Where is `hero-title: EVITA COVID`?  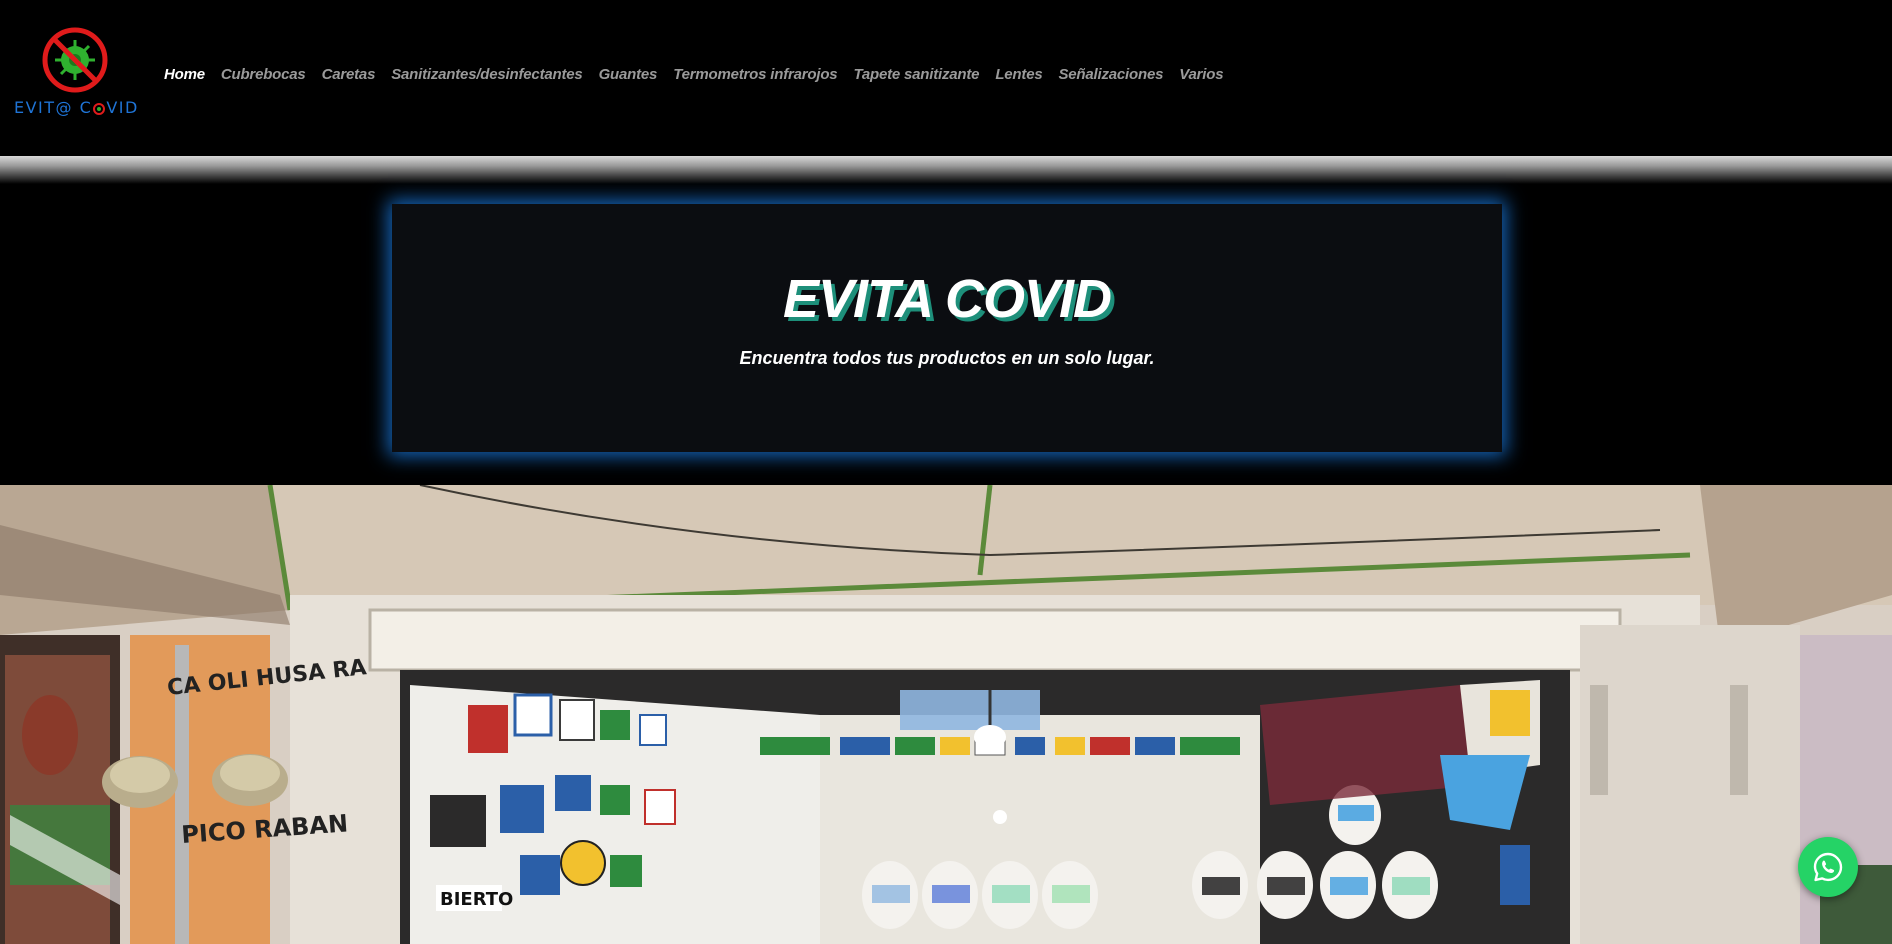
hero-title: EVITA COVID is located at coordinates (947, 299).